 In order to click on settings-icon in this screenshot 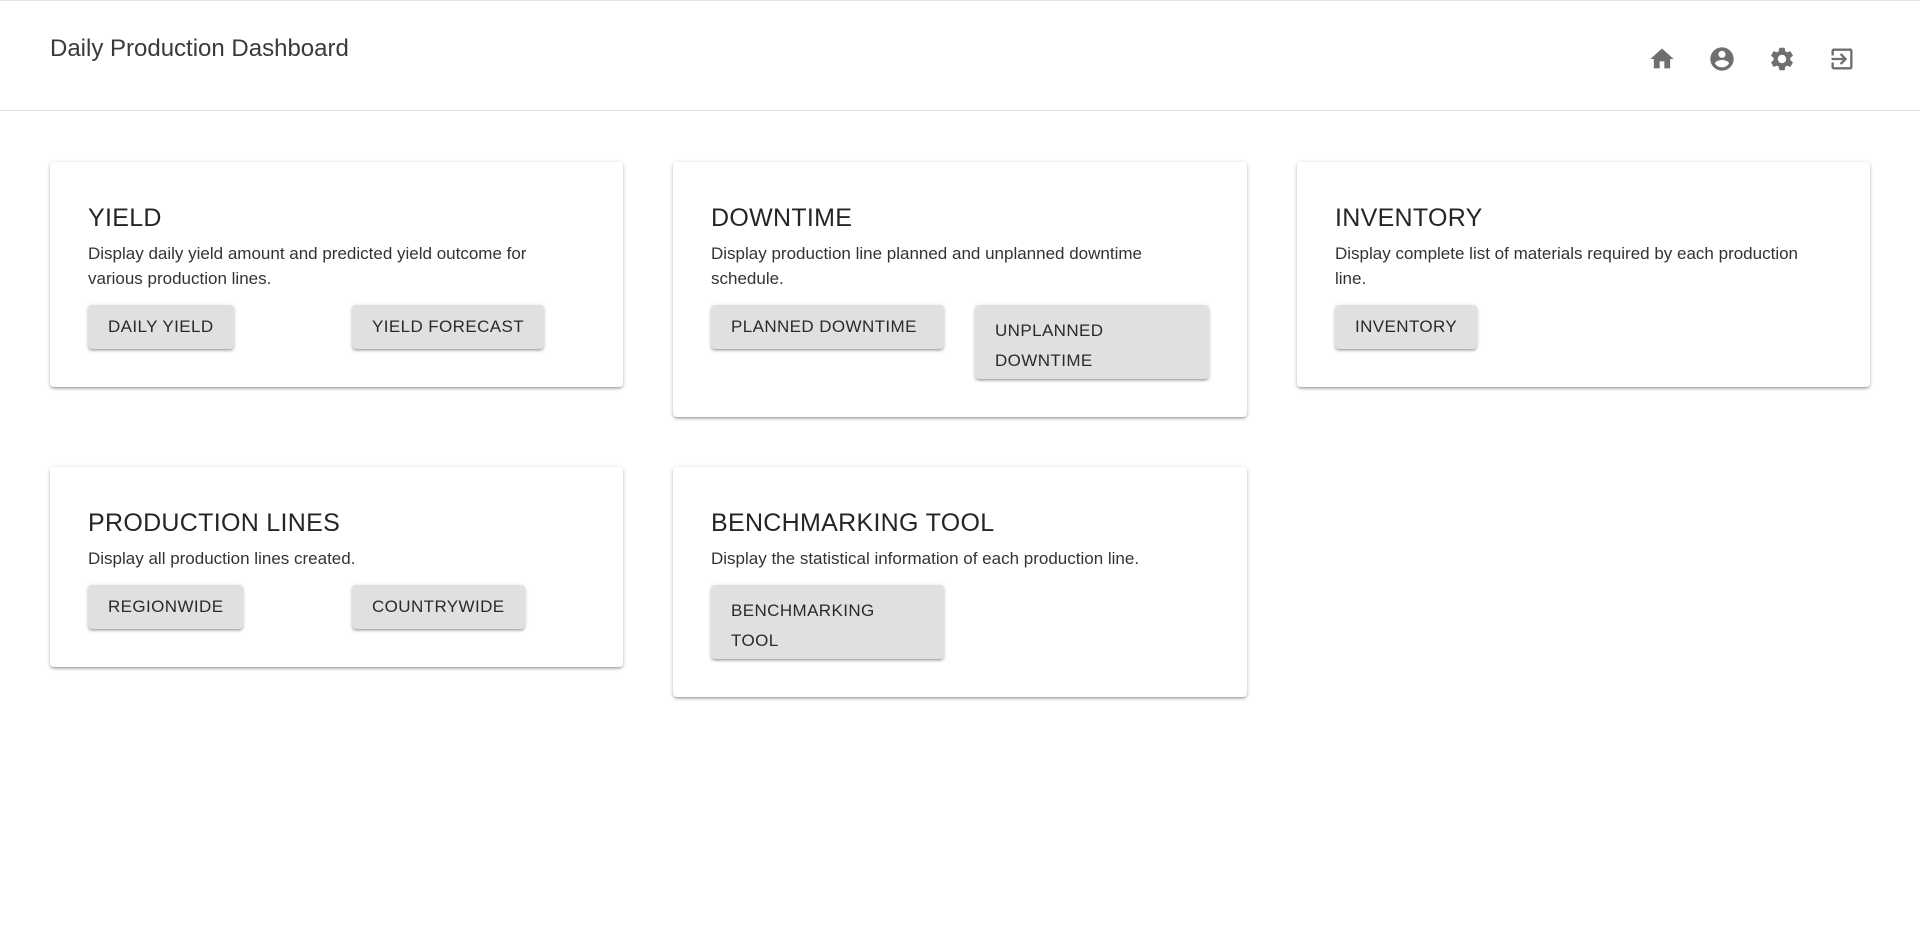, I will do `click(1782, 59)`.